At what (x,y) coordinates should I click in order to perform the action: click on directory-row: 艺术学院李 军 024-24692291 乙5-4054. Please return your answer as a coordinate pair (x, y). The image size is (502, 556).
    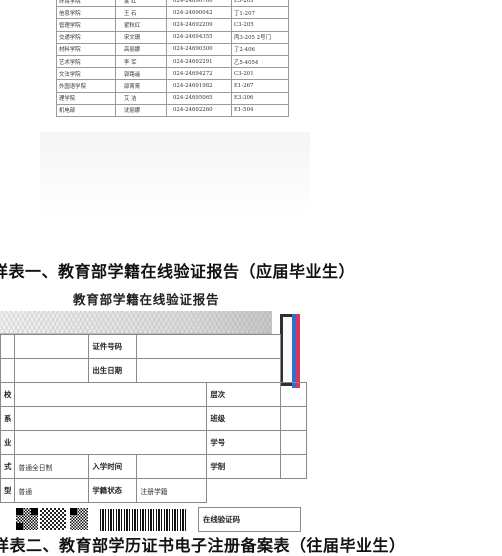
    Looking at the image, I should click on (172, 61).